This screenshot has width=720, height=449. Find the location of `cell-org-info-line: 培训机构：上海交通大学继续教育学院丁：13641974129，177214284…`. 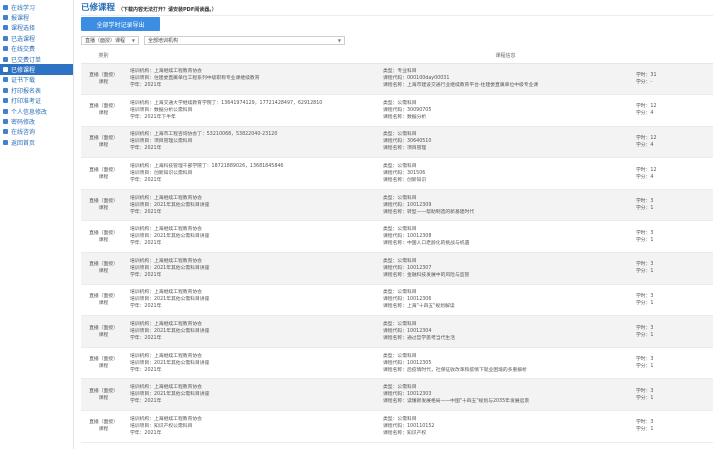

cell-org-info-line: 培训机构：上海交通大学继续教育学院丁：13641974129，177214284… is located at coordinates (226, 103).